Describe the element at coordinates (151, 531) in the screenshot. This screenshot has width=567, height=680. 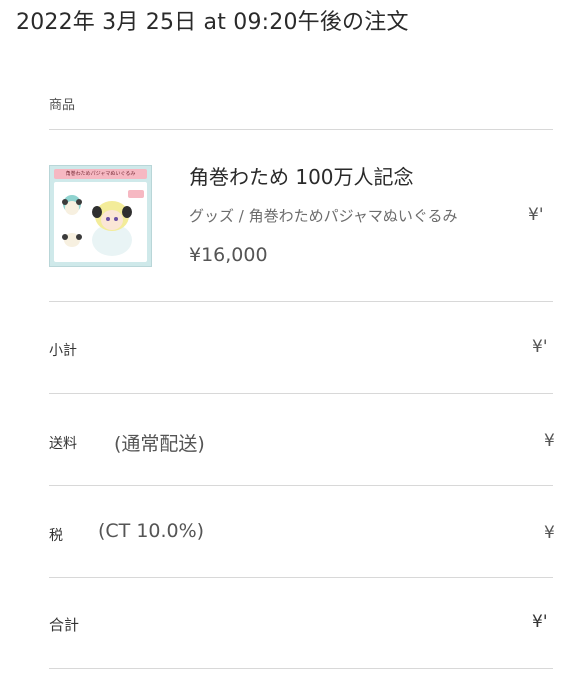
I see `tax-rate: (CT 10.0%)` at that location.